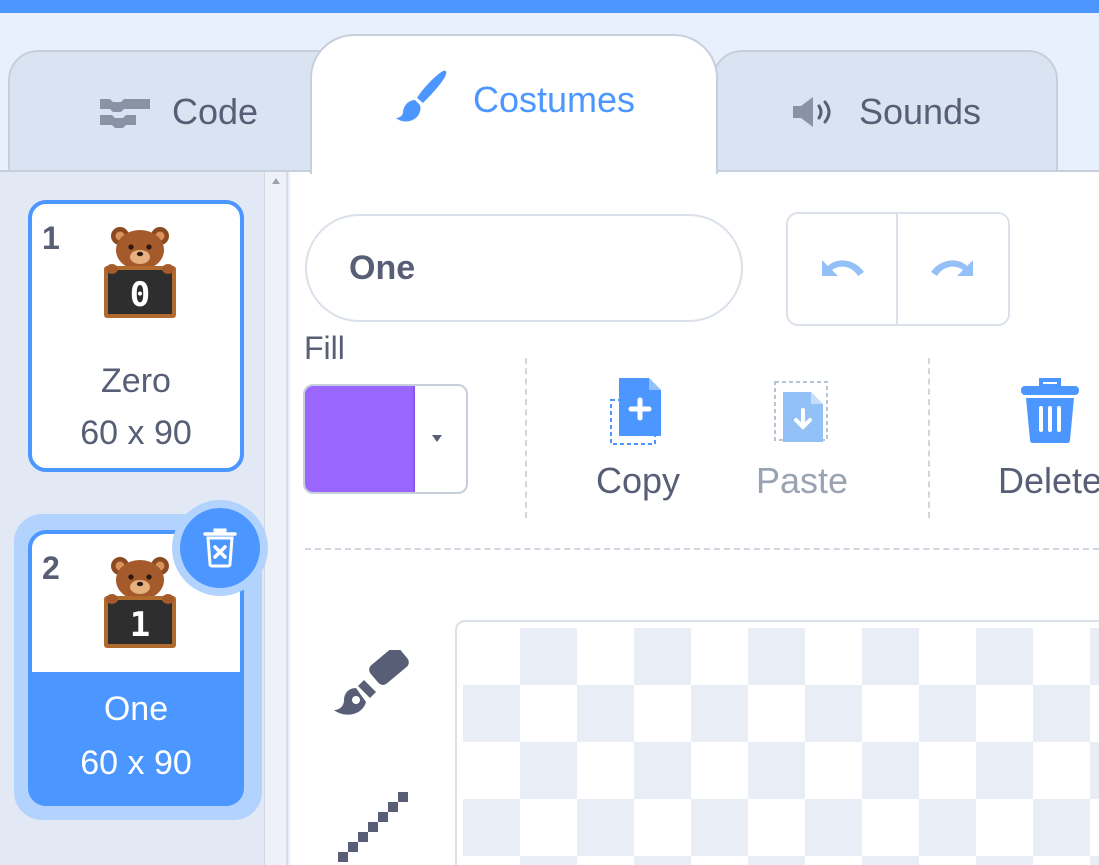  Describe the element at coordinates (549, 14) in the screenshot. I see `top-gap` at that location.